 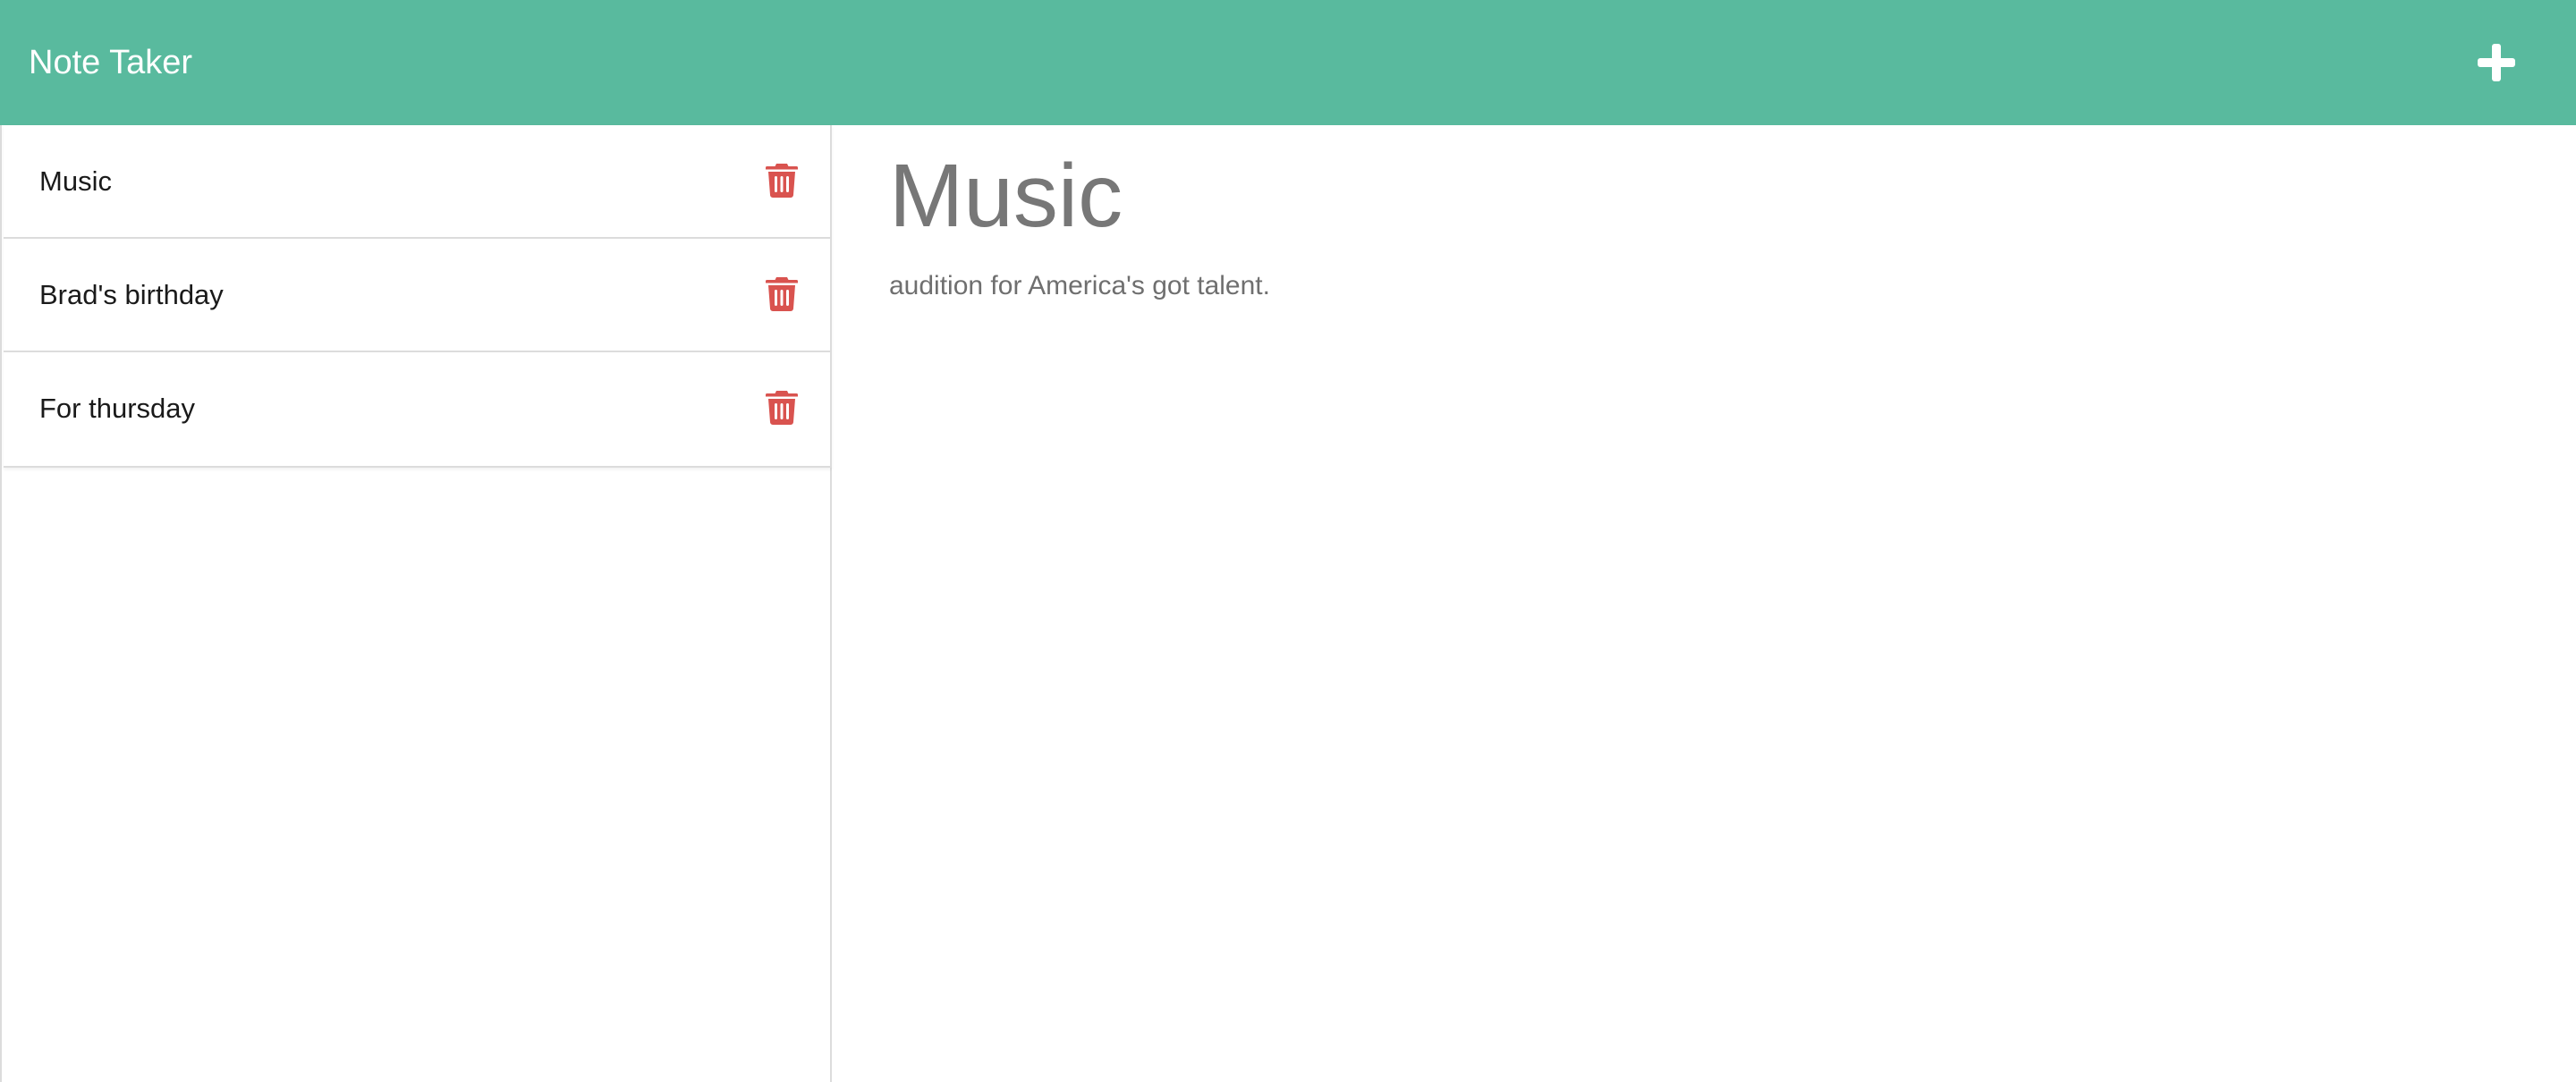 What do you see at coordinates (1694, 285) in the screenshot?
I see `note-text-field: audition for America's got talent.` at bounding box center [1694, 285].